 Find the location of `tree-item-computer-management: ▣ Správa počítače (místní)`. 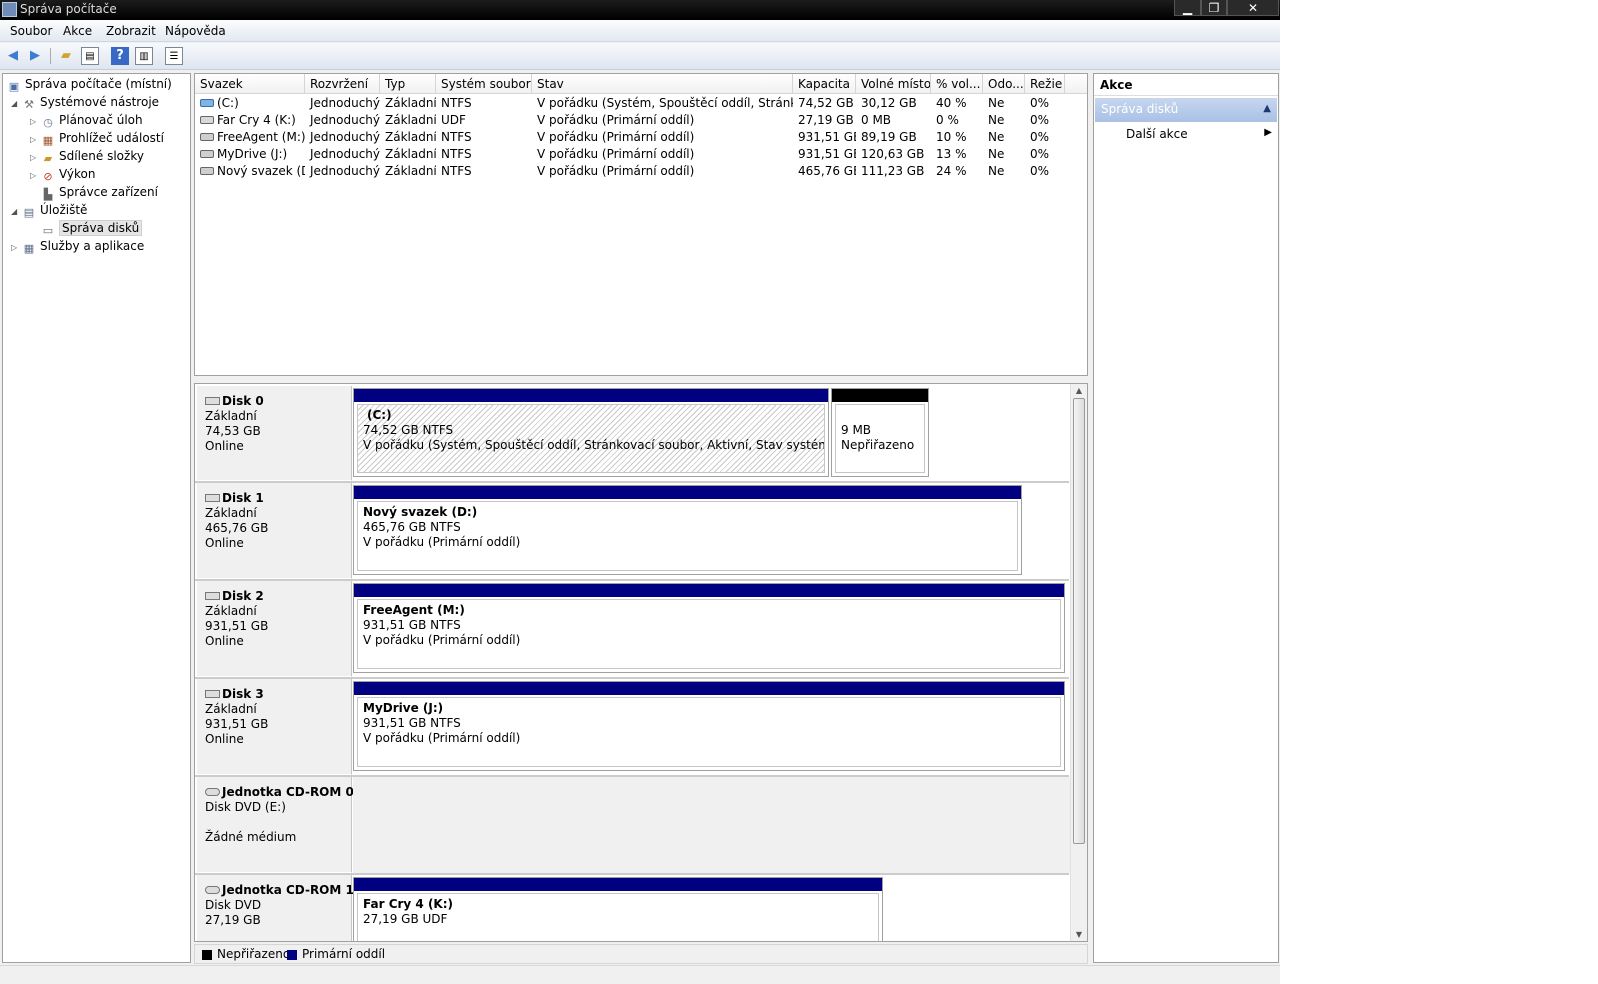

tree-item-computer-management: ▣ Správa počítače (místní) is located at coordinates (89, 84).